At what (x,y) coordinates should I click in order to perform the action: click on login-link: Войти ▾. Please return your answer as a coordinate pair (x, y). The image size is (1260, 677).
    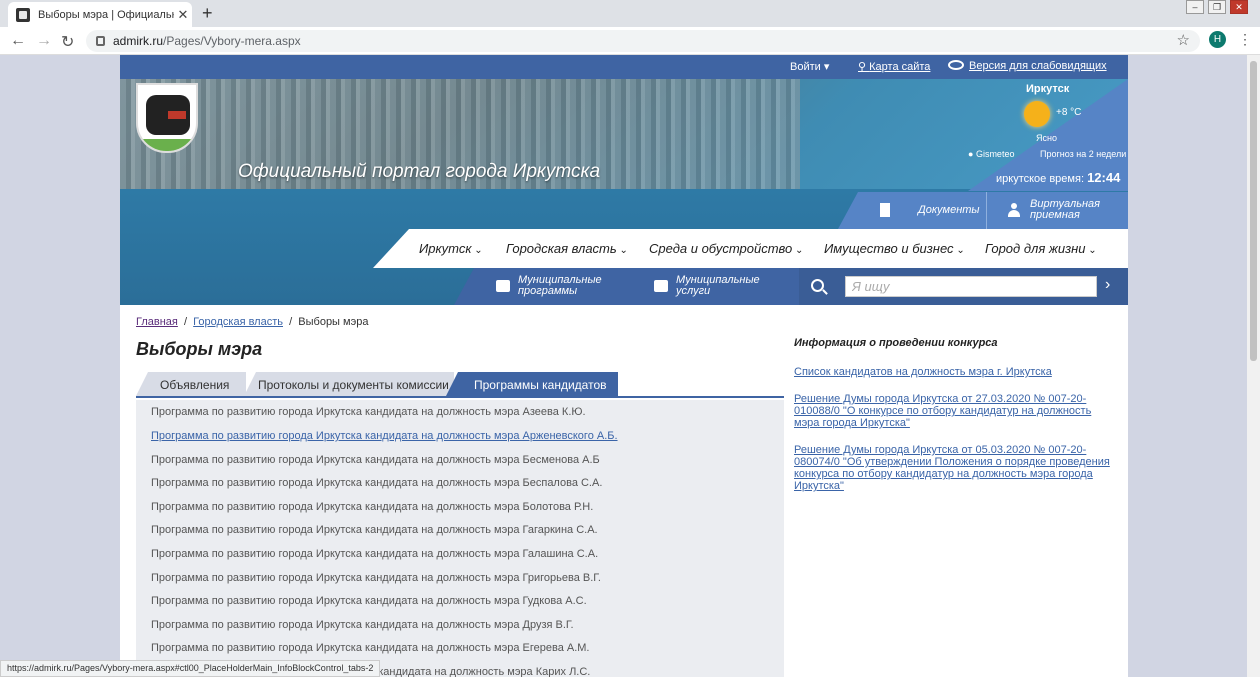
    Looking at the image, I should click on (809, 66).